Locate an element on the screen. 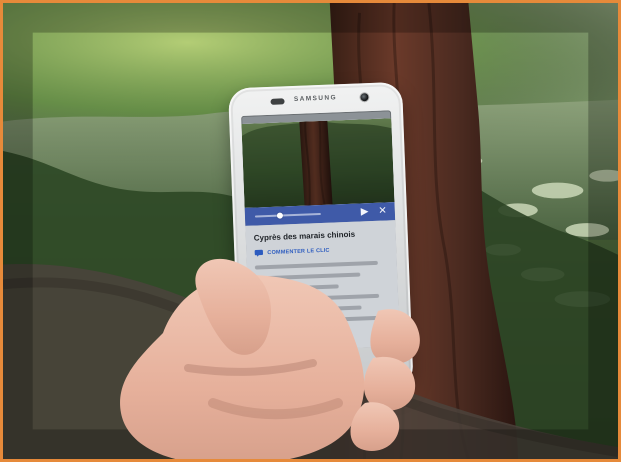  species-title: Cyprès des marais chinois is located at coordinates (304, 236).